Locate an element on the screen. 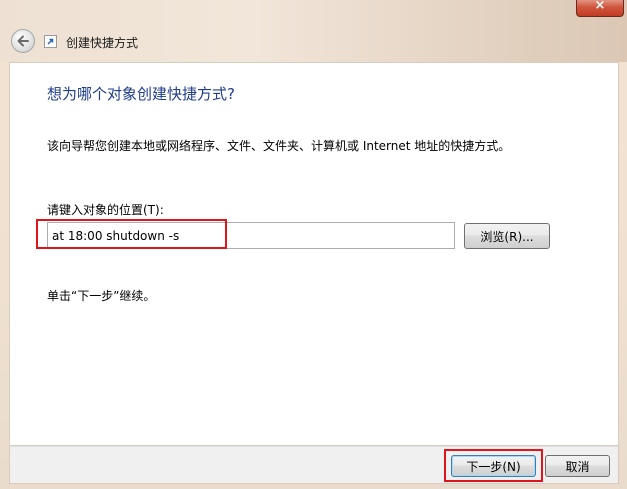  hint-text: 单击“下一步”继续。 is located at coordinates (101, 296).